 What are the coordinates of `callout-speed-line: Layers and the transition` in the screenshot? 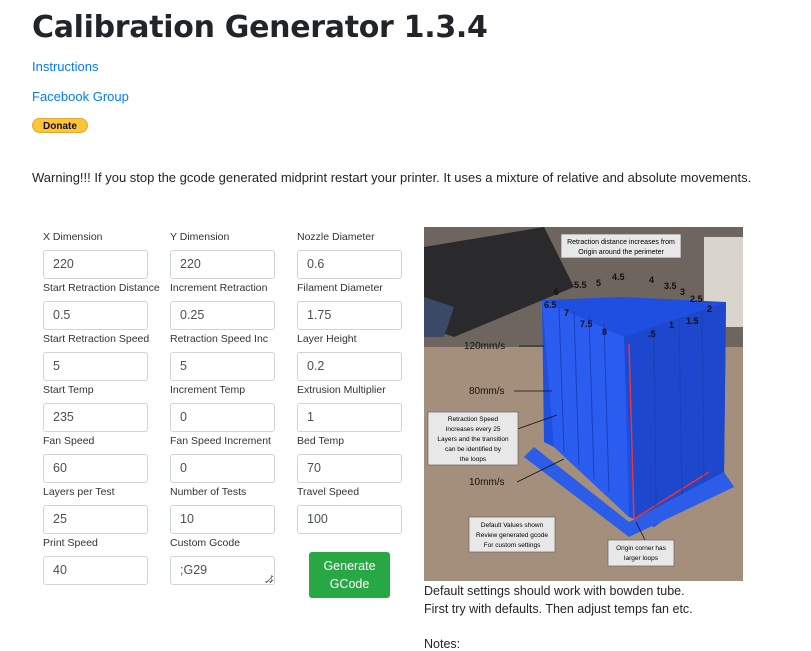 It's located at (473, 439).